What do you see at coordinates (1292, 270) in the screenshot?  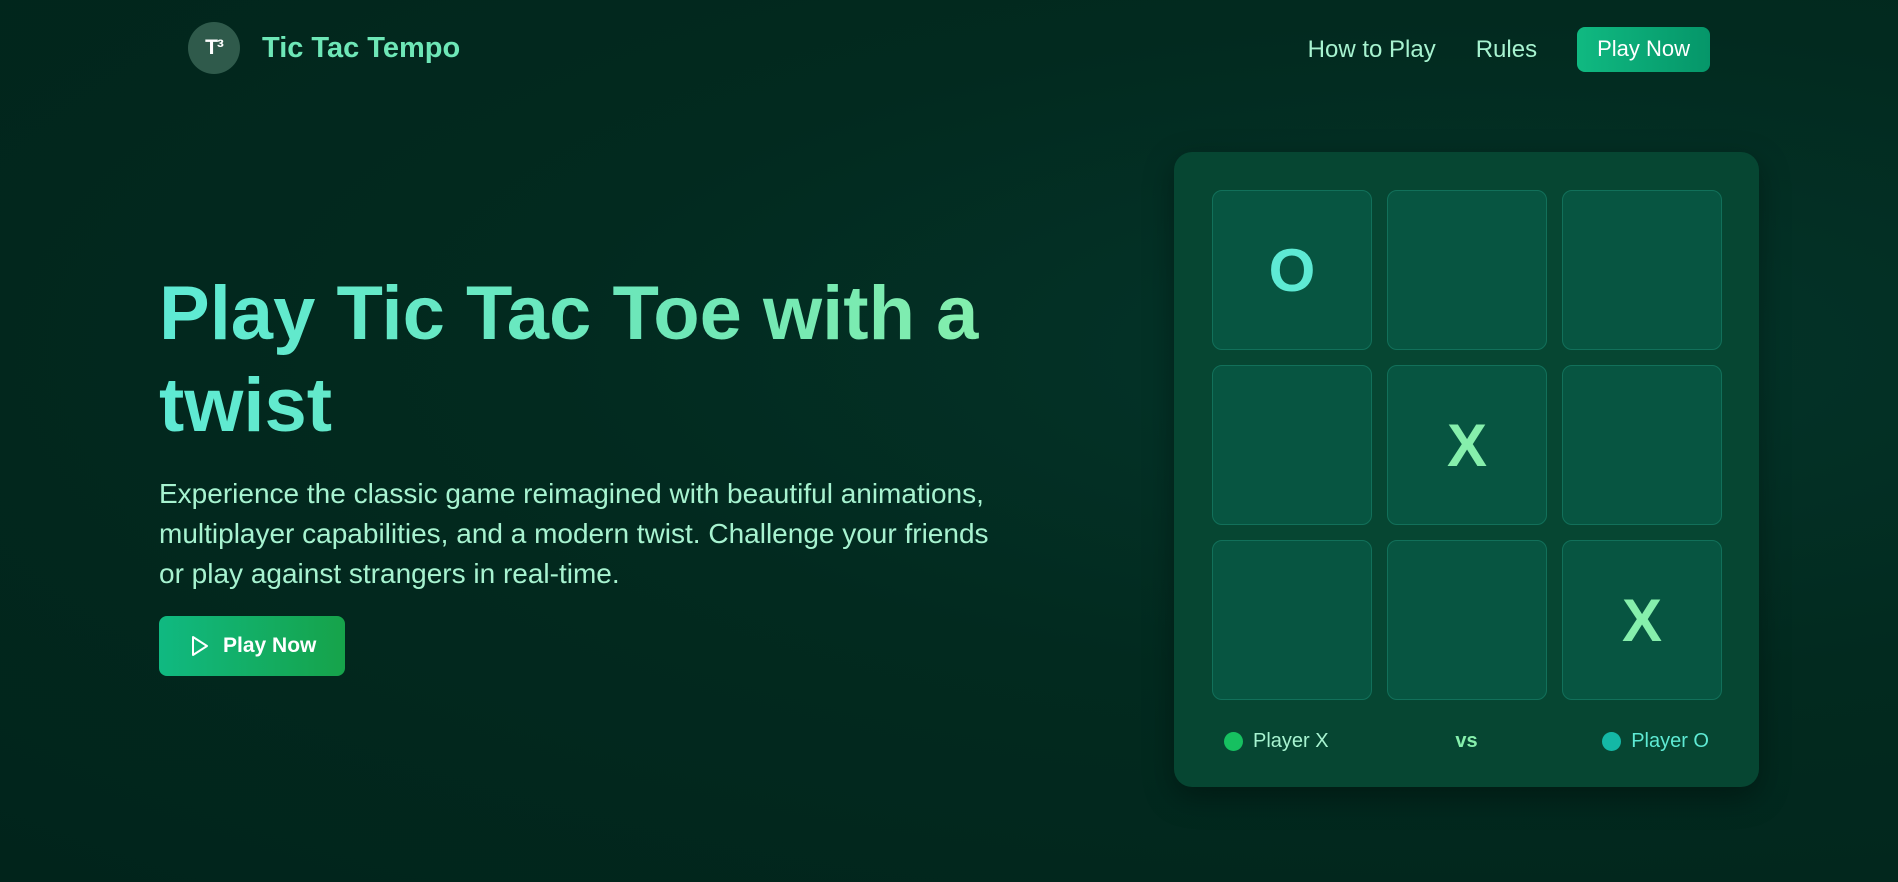 I see `board-cell-1: O` at bounding box center [1292, 270].